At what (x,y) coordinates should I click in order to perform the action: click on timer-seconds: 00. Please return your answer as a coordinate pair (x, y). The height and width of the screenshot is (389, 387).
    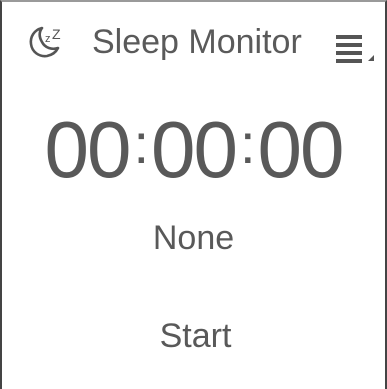
    Looking at the image, I should click on (301, 149).